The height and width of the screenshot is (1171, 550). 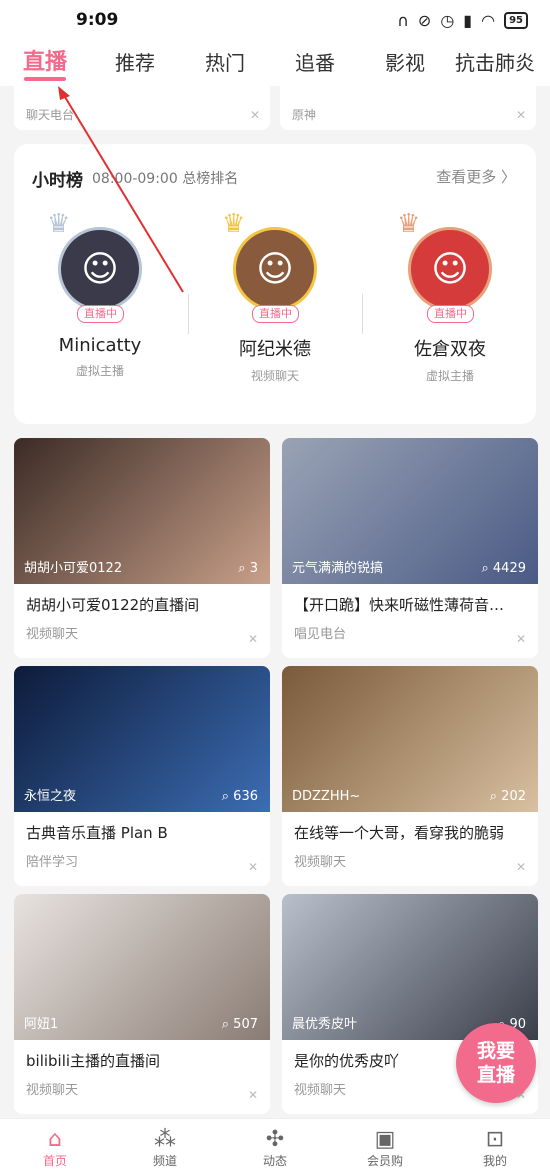 I want to click on partial-card-category: 原神, so click(x=304, y=115).